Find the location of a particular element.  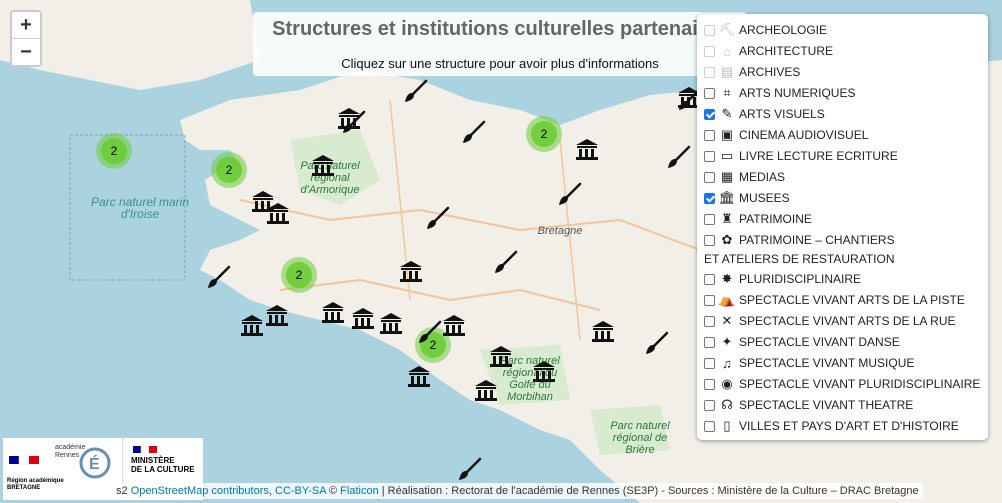

layer-item-archives: ▤ ARCHIVES is located at coordinates (752, 72).